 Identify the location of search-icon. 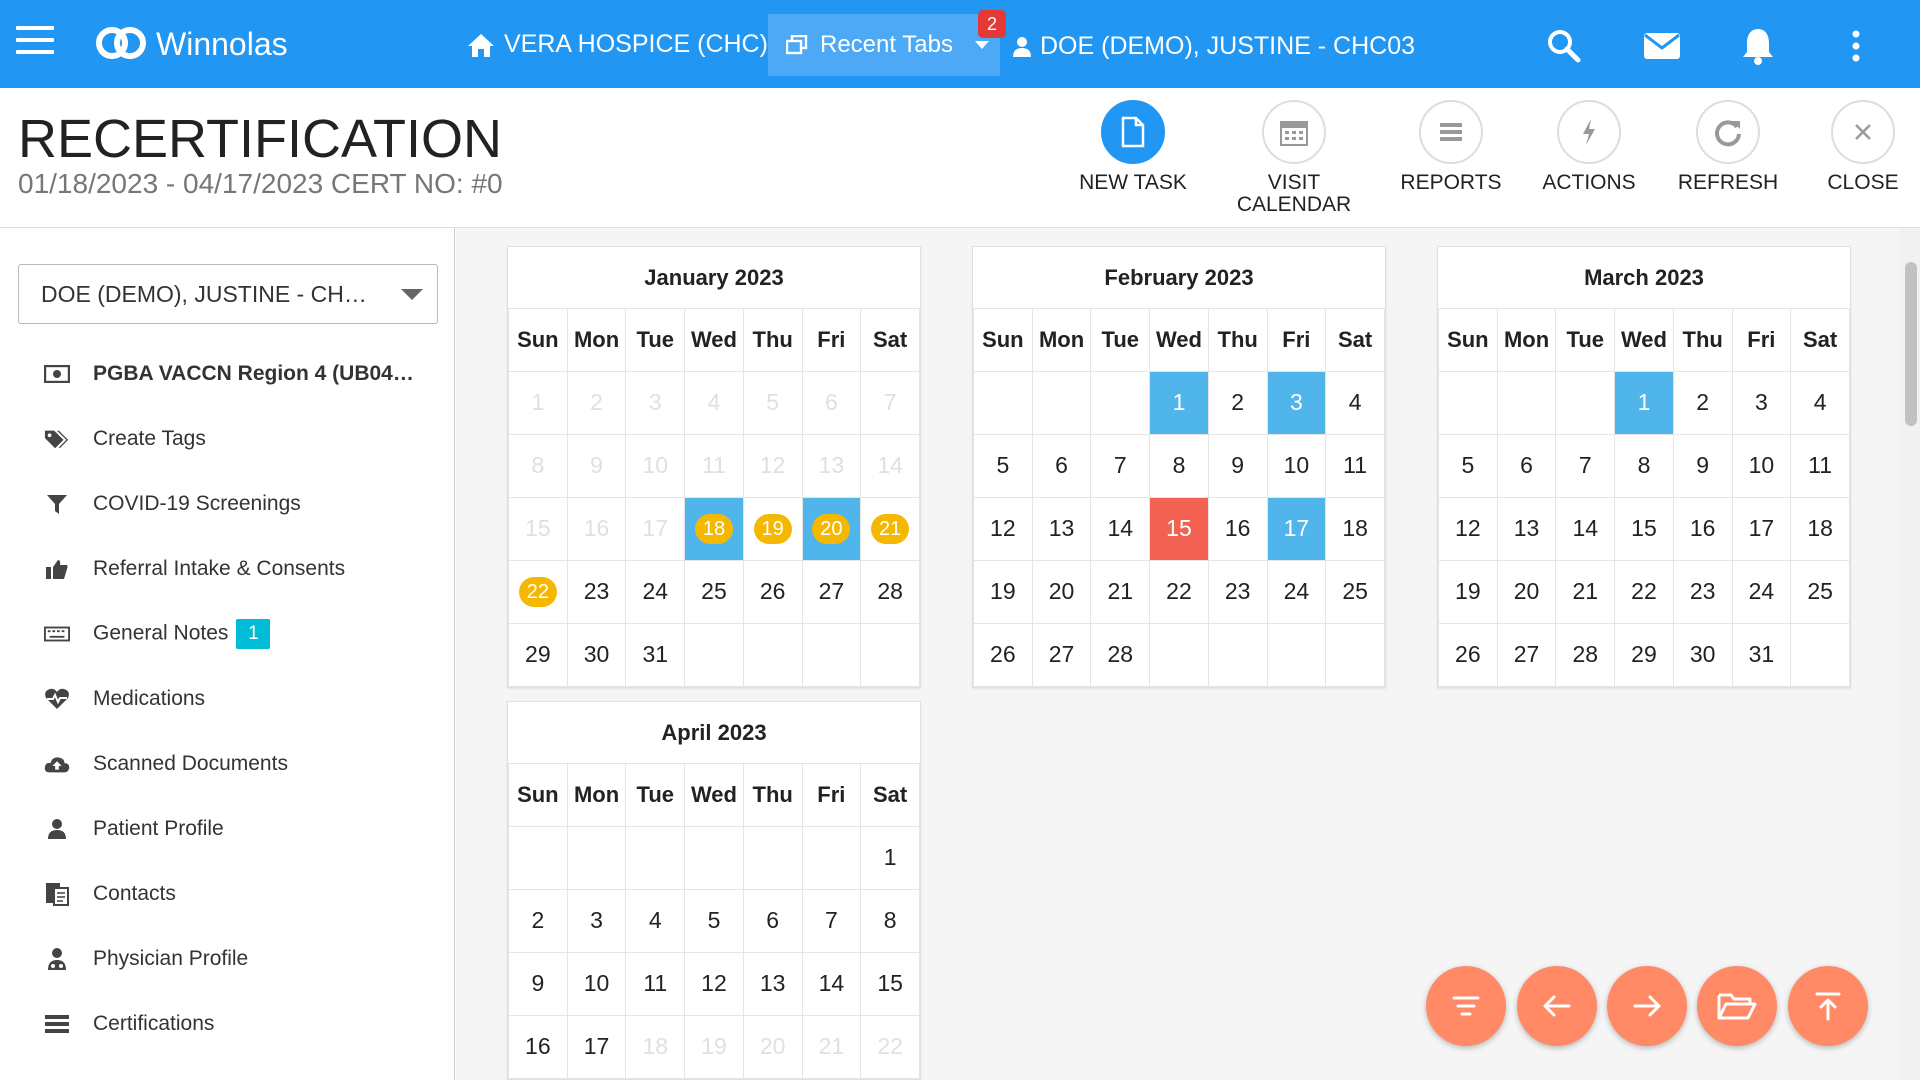
(1564, 46).